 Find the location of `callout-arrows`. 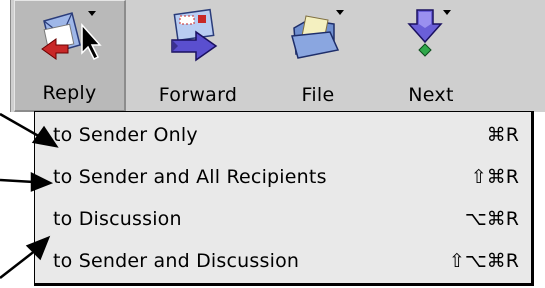

callout-arrows is located at coordinates (29, 195).